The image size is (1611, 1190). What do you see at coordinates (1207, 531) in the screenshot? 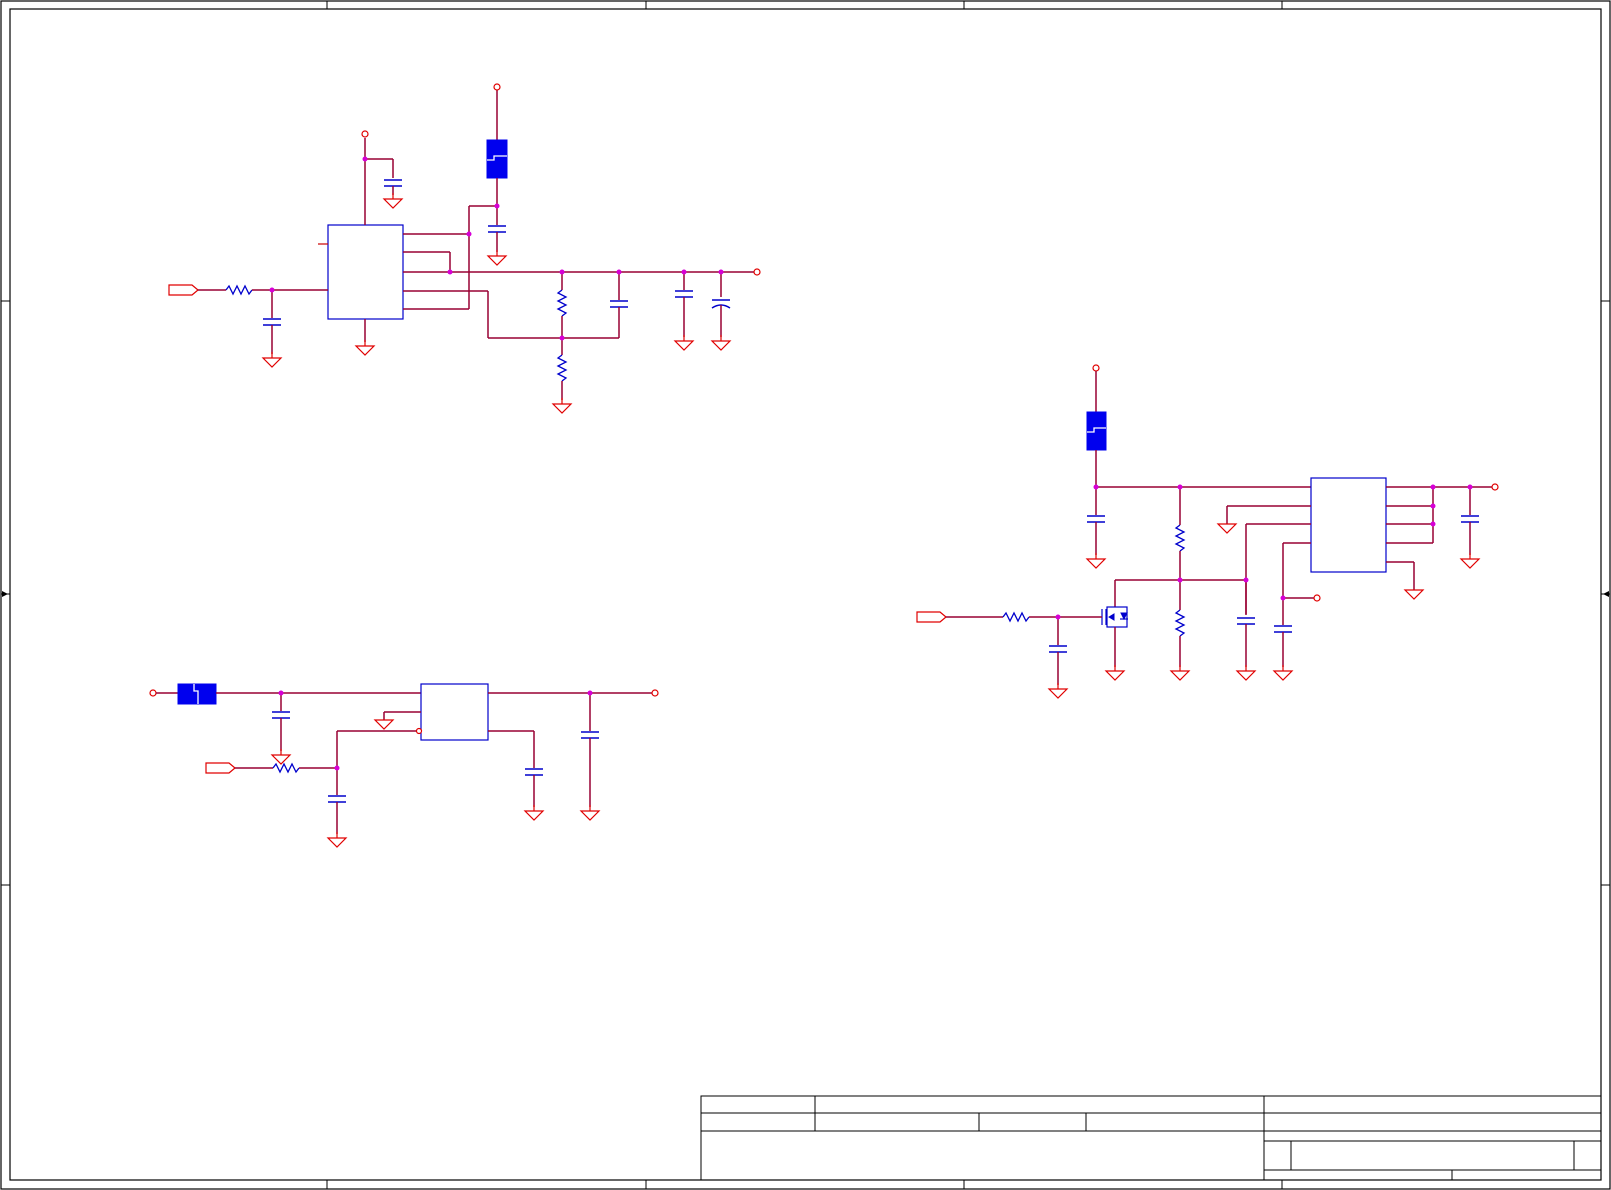
I see `circuit-right` at bounding box center [1207, 531].